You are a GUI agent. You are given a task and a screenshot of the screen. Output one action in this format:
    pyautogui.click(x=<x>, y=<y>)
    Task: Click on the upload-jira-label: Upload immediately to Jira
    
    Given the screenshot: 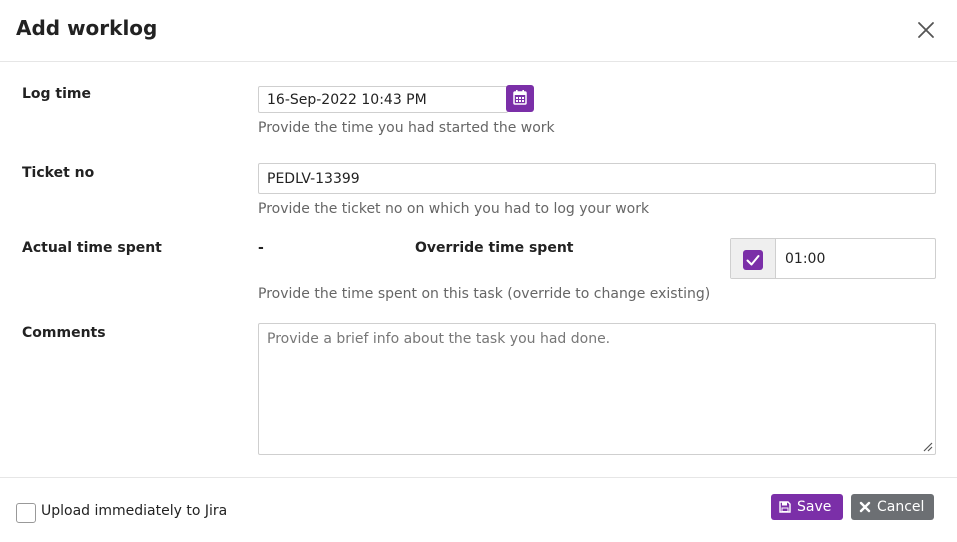 What is the action you would take?
    pyautogui.click(x=134, y=511)
    